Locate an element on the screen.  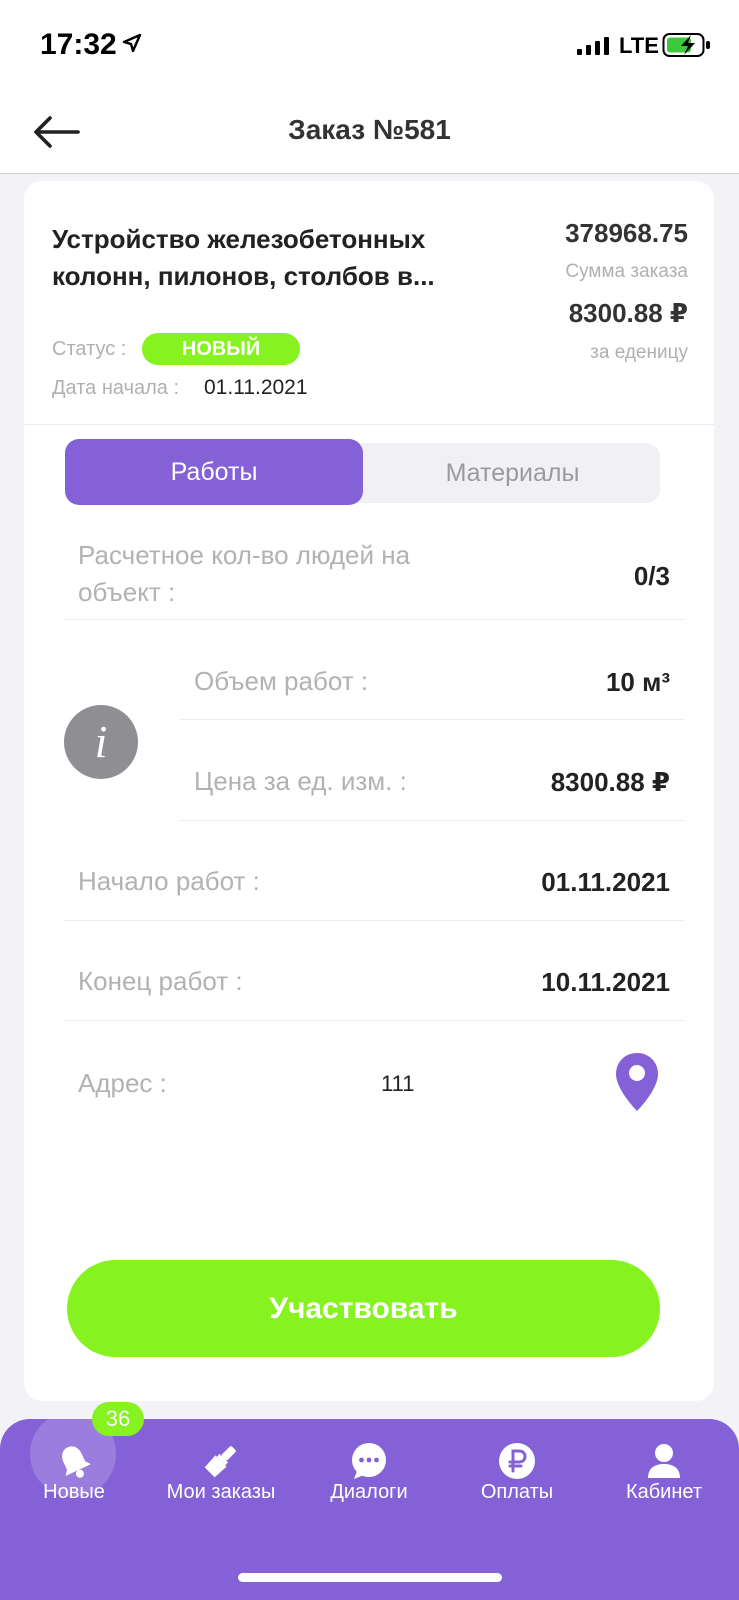
tabs: Работы Материалы is located at coordinates (362, 472).